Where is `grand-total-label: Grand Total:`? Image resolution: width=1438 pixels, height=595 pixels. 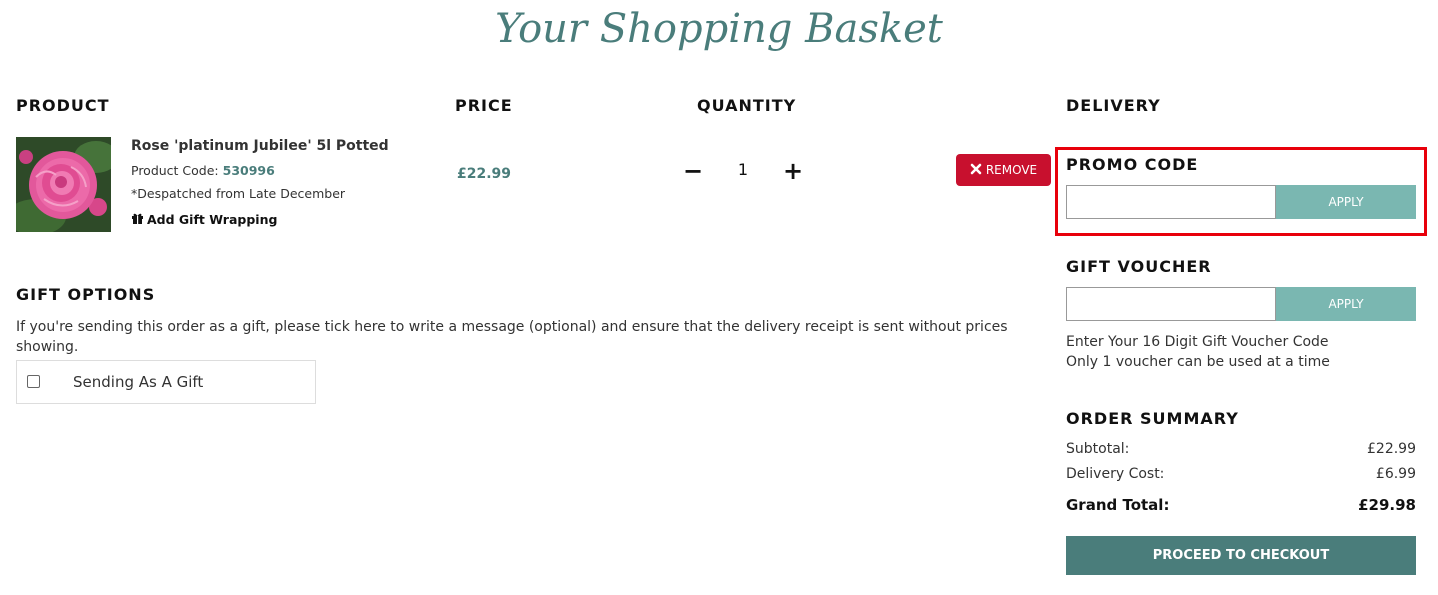 grand-total-label: Grand Total: is located at coordinates (1118, 505).